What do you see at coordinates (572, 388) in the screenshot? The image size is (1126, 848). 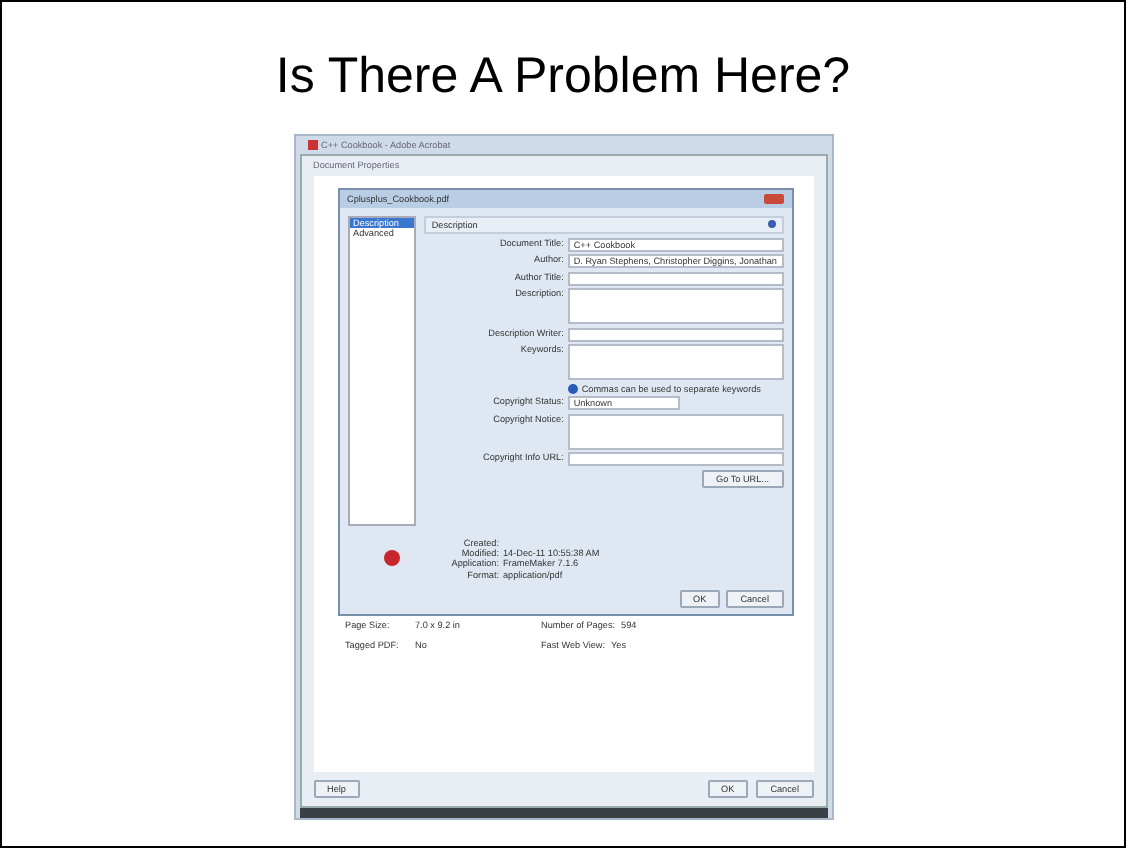 I see `info-icon` at bounding box center [572, 388].